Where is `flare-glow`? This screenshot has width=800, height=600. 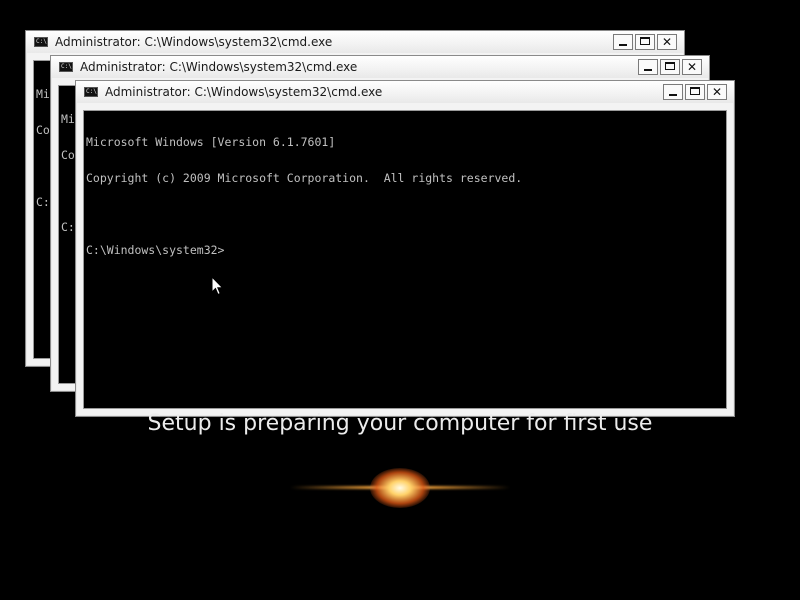 flare-glow is located at coordinates (400, 488).